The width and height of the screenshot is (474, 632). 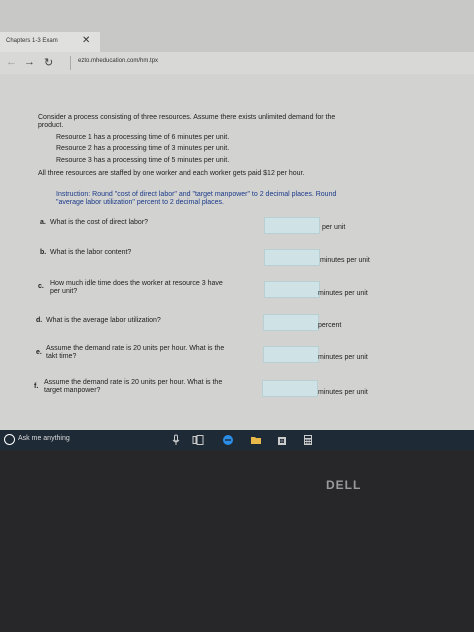 I want to click on dell-logo: DELL, so click(x=344, y=485).